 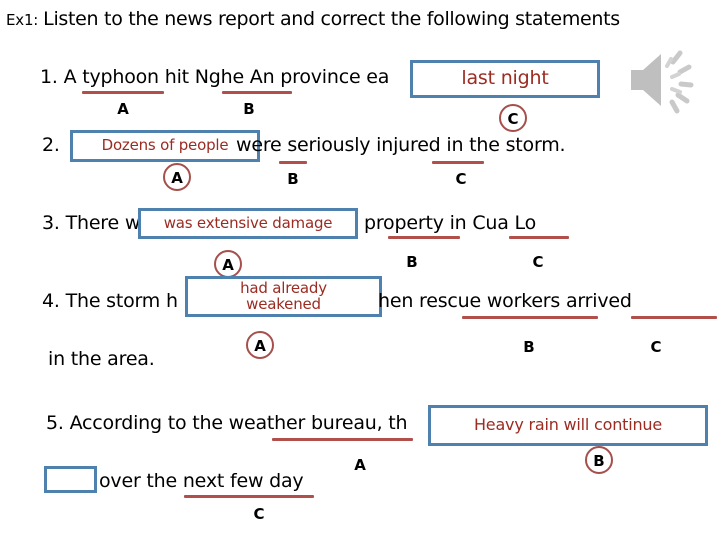 I want to click on question-1-answer-box: last night, so click(x=505, y=79).